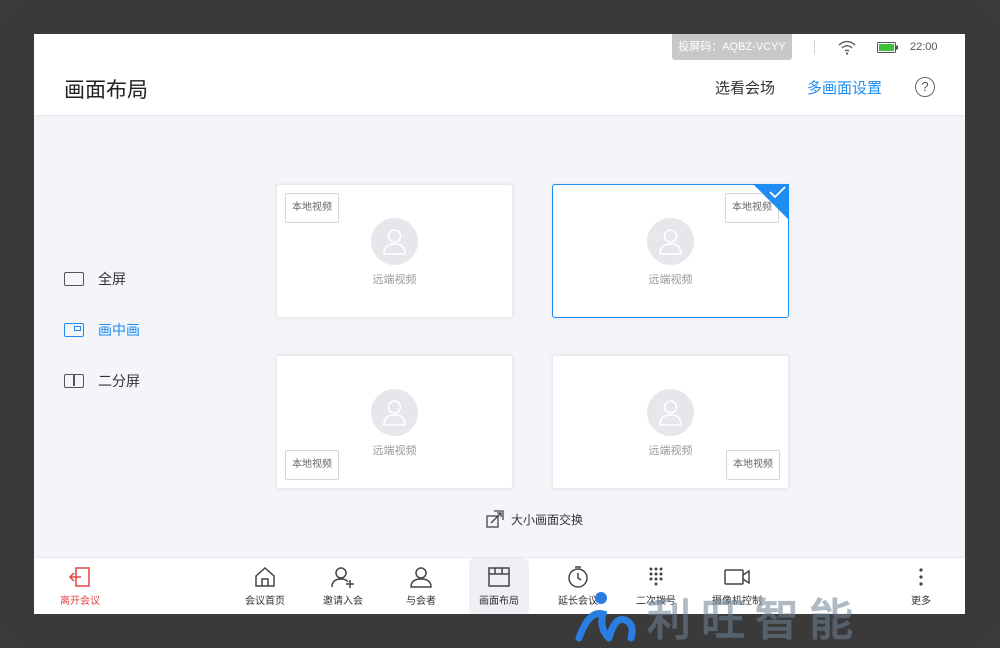  What do you see at coordinates (119, 330) in the screenshot?
I see `layout-option-label: 画中画` at bounding box center [119, 330].